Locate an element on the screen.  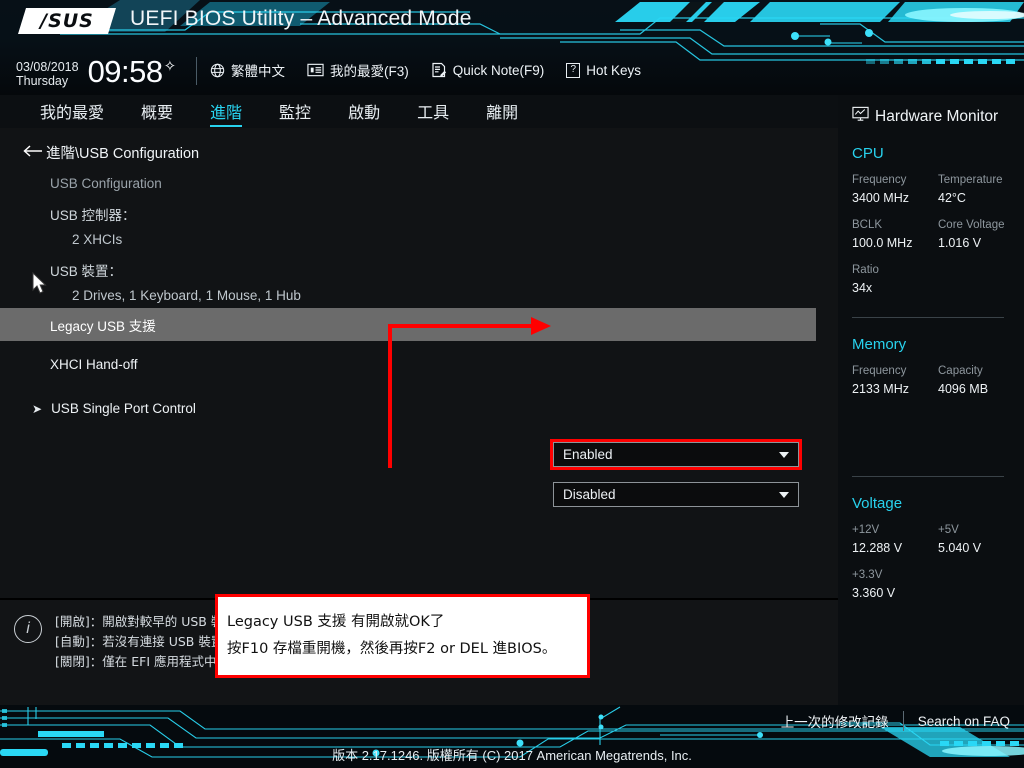
usb-controllers-label: USB 控制器： is located at coordinates (93, 215).